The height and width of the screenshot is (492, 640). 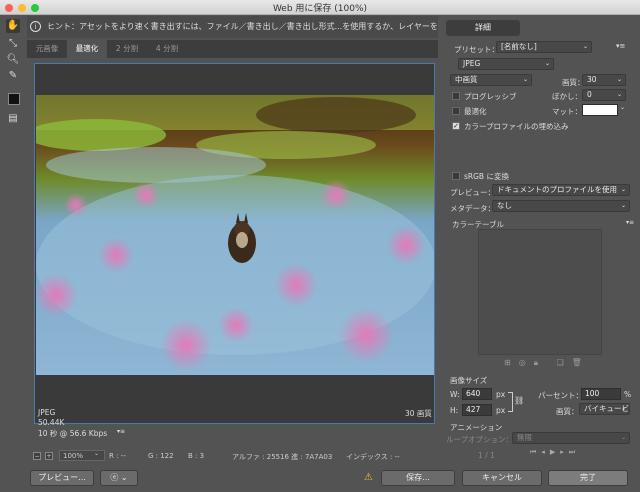 What do you see at coordinates (561, 206) in the screenshot?
I see `metadata-select: なし ⌄` at bounding box center [561, 206].